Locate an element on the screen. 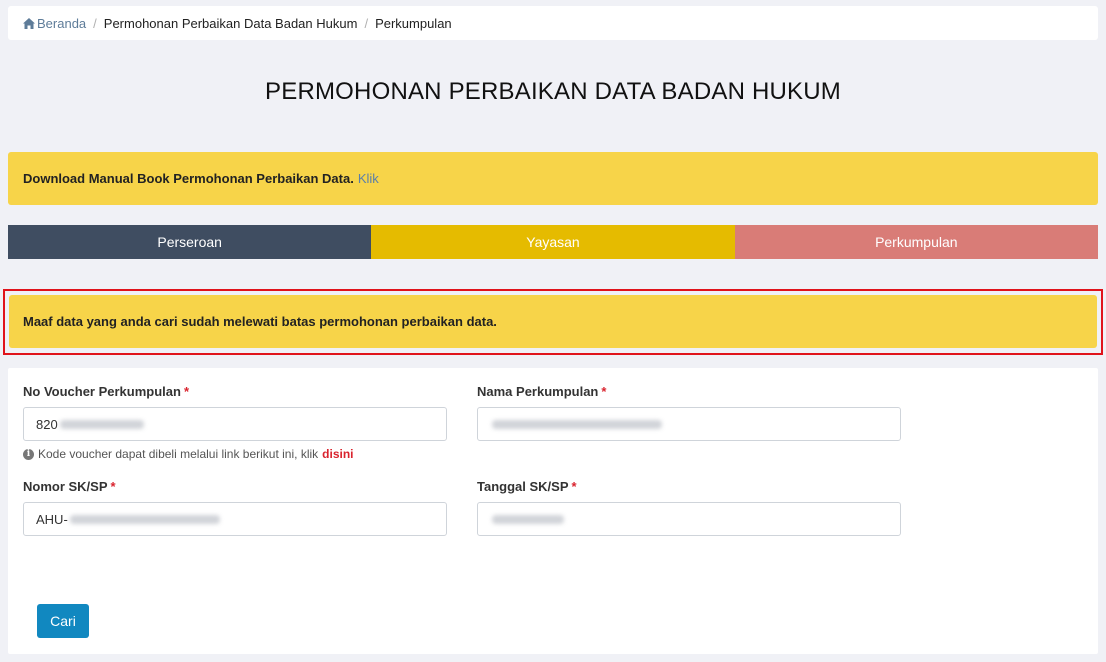  tab-perseroan: Perseroan is located at coordinates (190, 242).